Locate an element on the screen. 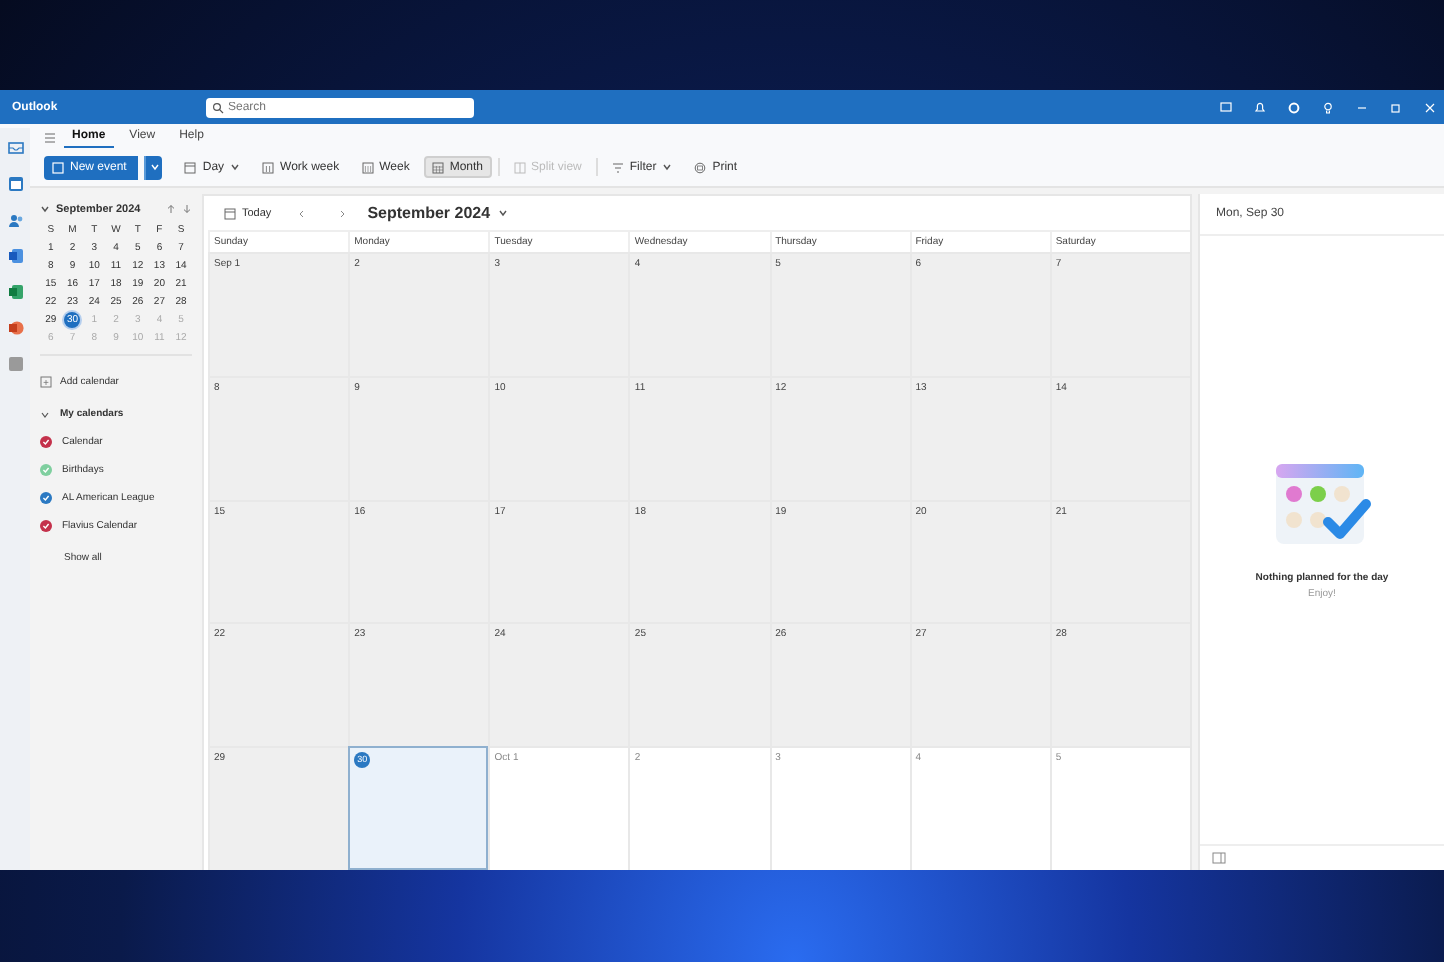  calendar-week-icon is located at coordinates (367, 167).